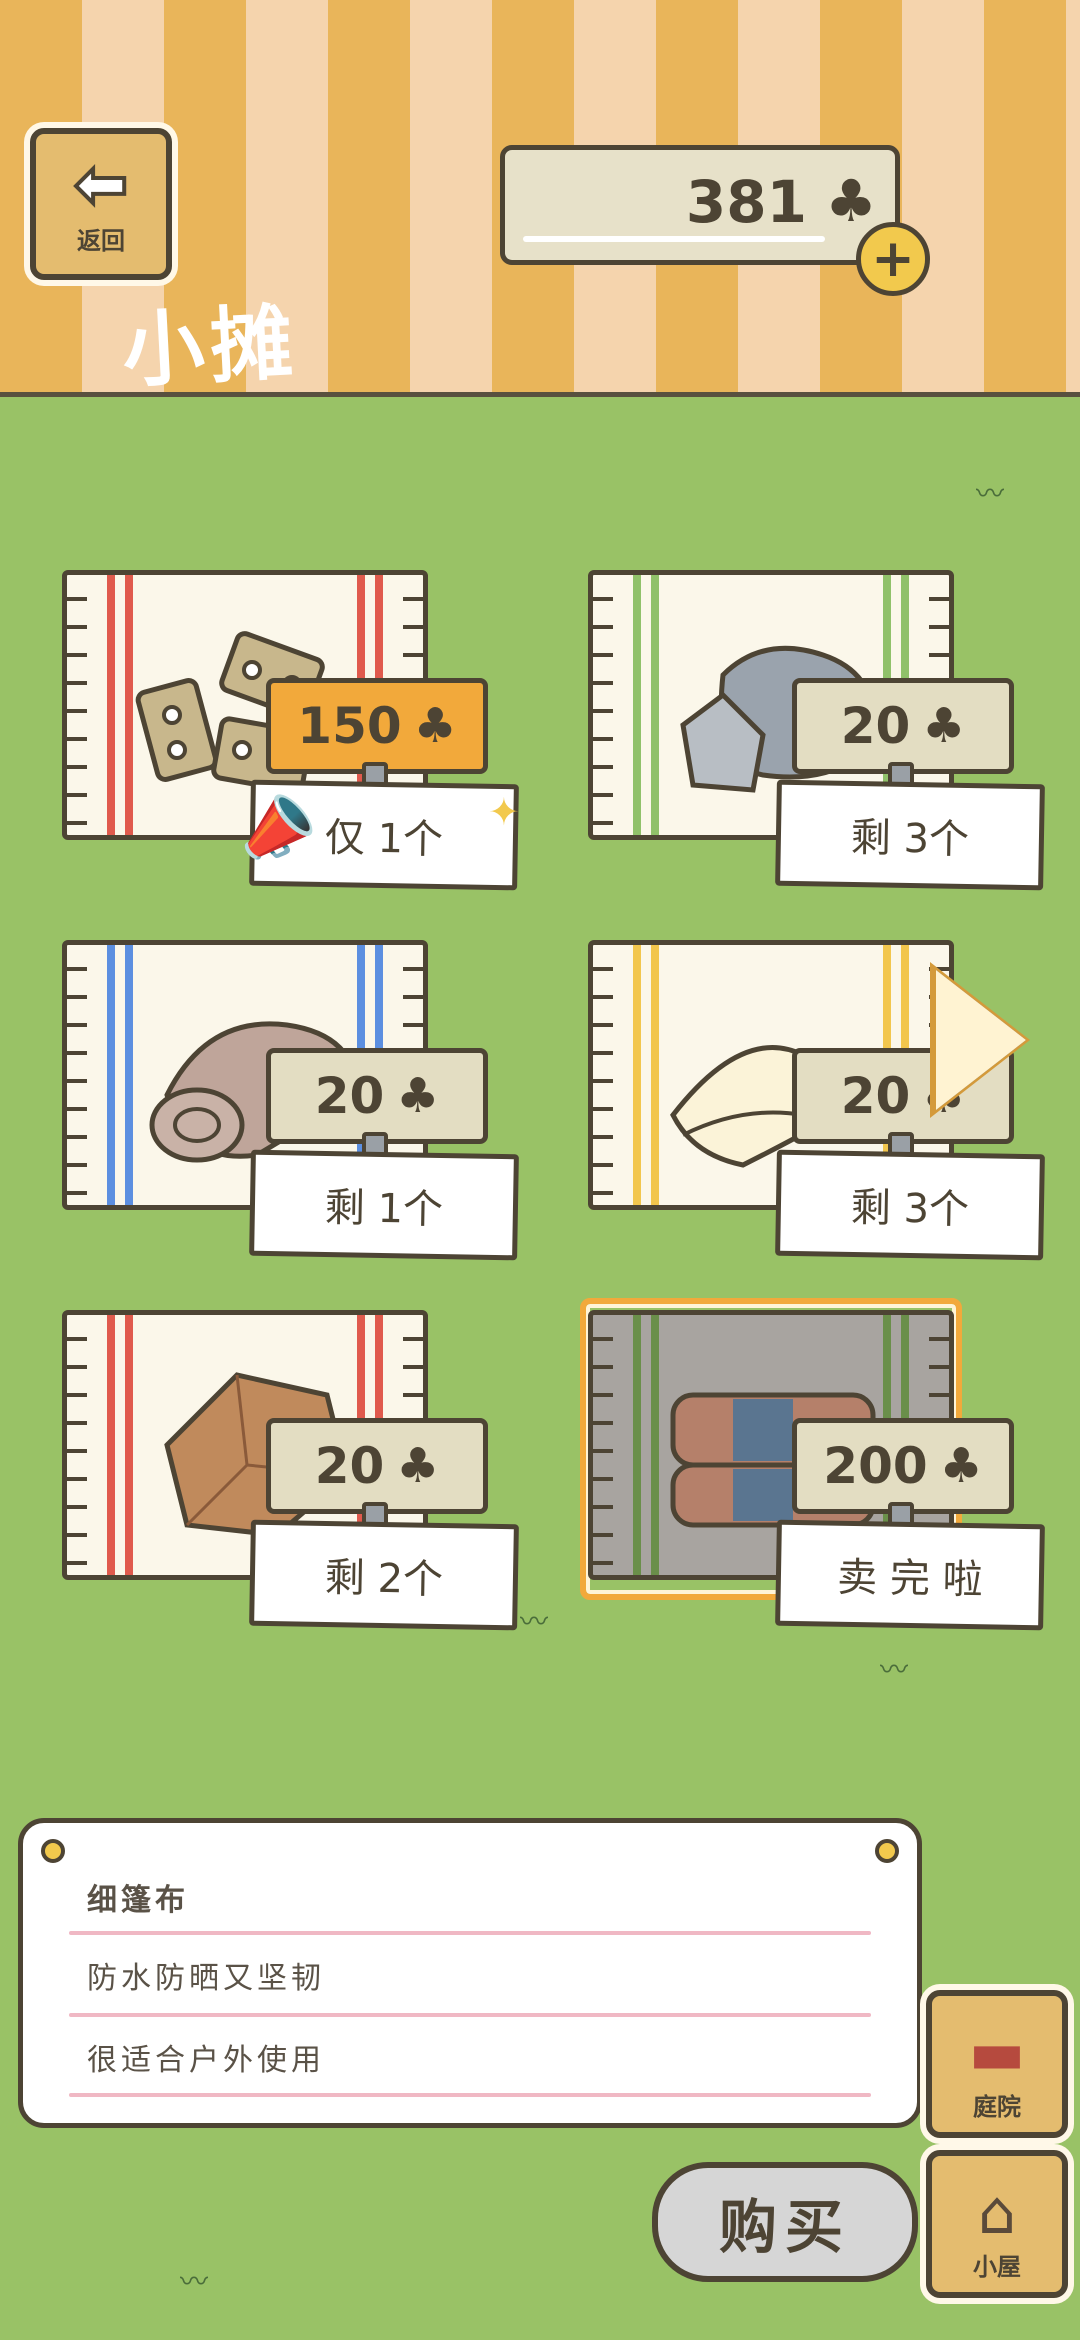  What do you see at coordinates (210, 347) in the screenshot?
I see `page-title: 小摊` at bounding box center [210, 347].